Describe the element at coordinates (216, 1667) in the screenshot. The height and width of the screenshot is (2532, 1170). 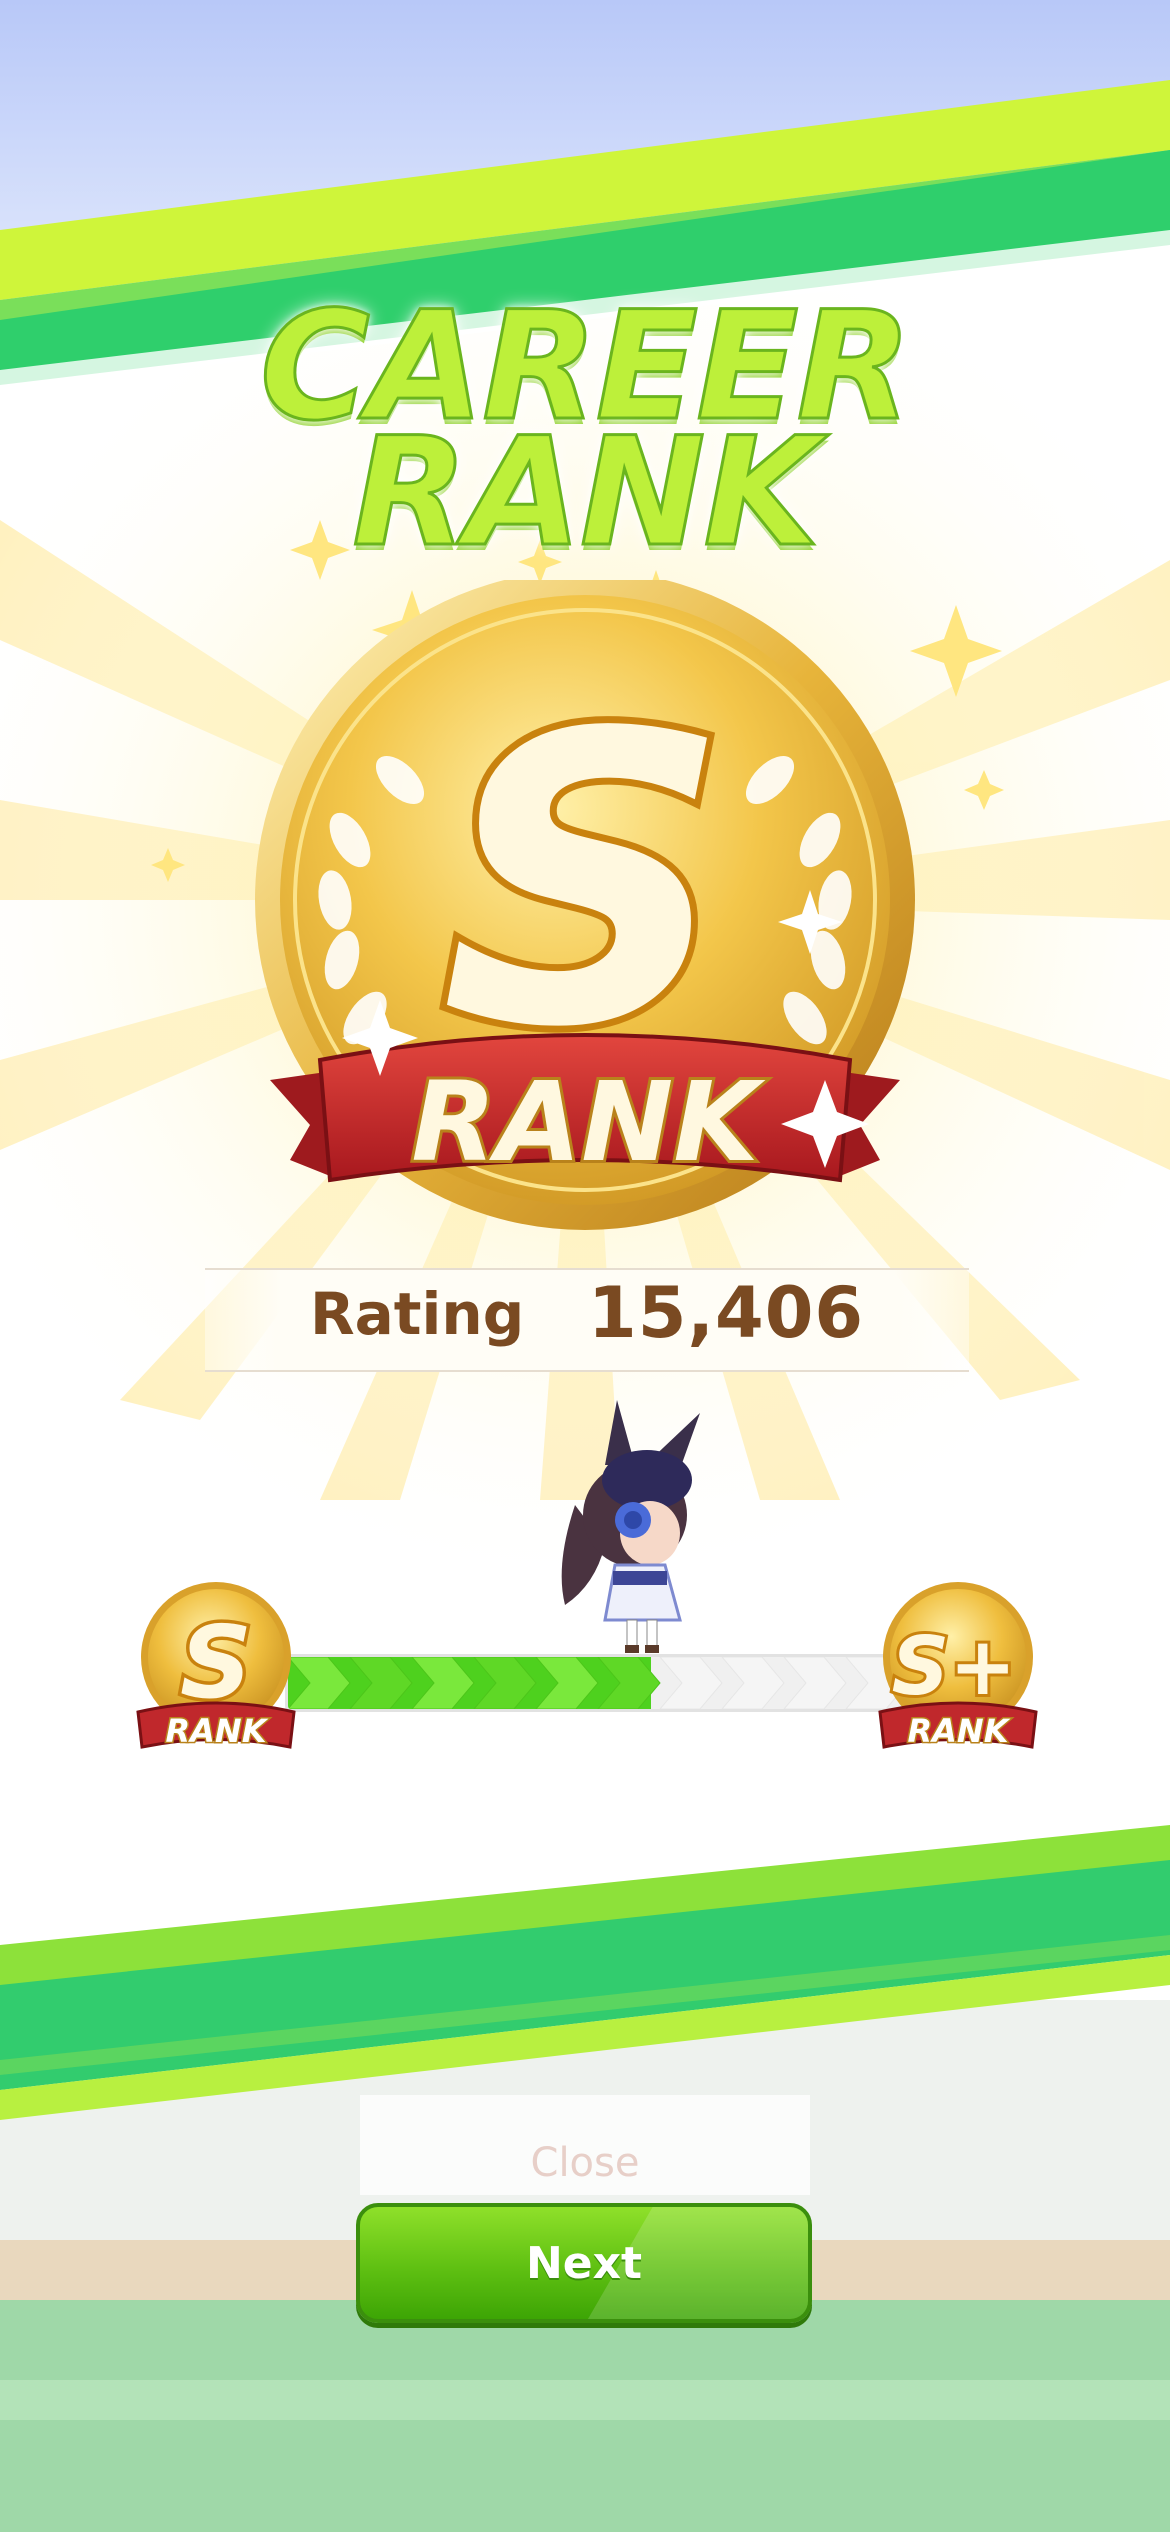
I see `current-rank-badge: S RANK` at that location.